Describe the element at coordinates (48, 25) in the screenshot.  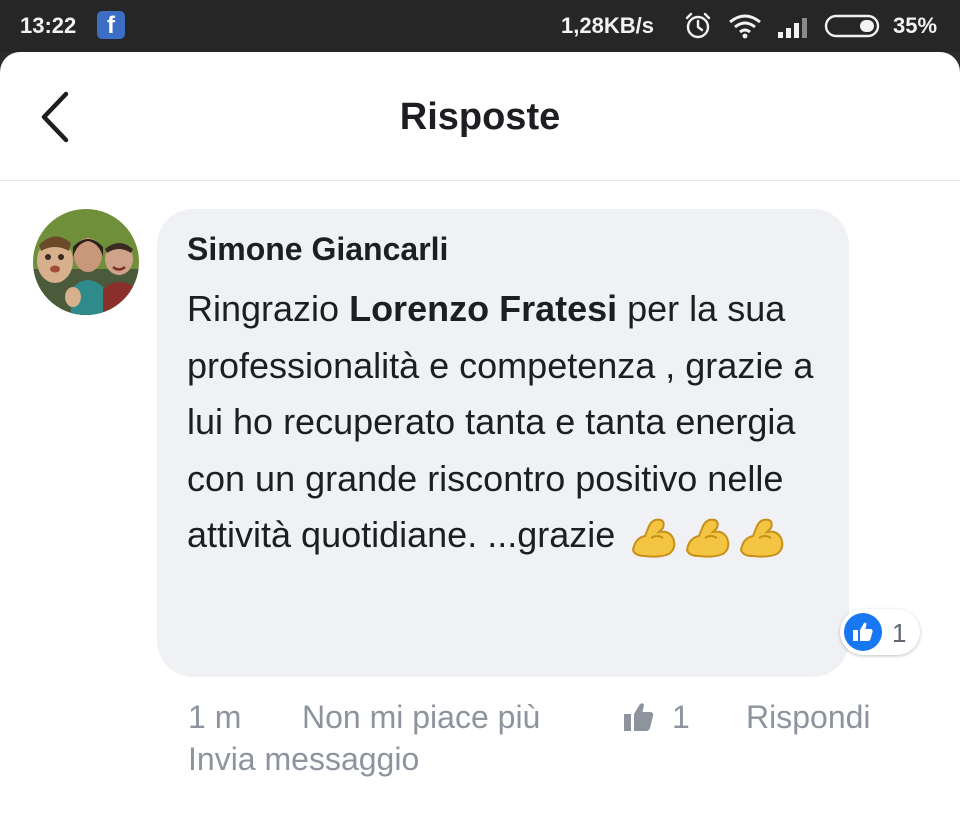
I see `status-time: 13:22` at that location.